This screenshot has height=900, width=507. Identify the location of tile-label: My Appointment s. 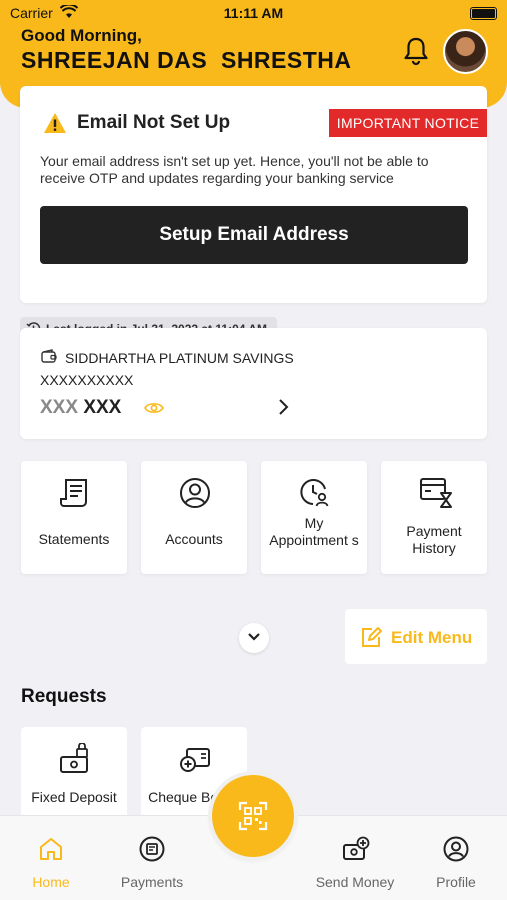
(314, 531).